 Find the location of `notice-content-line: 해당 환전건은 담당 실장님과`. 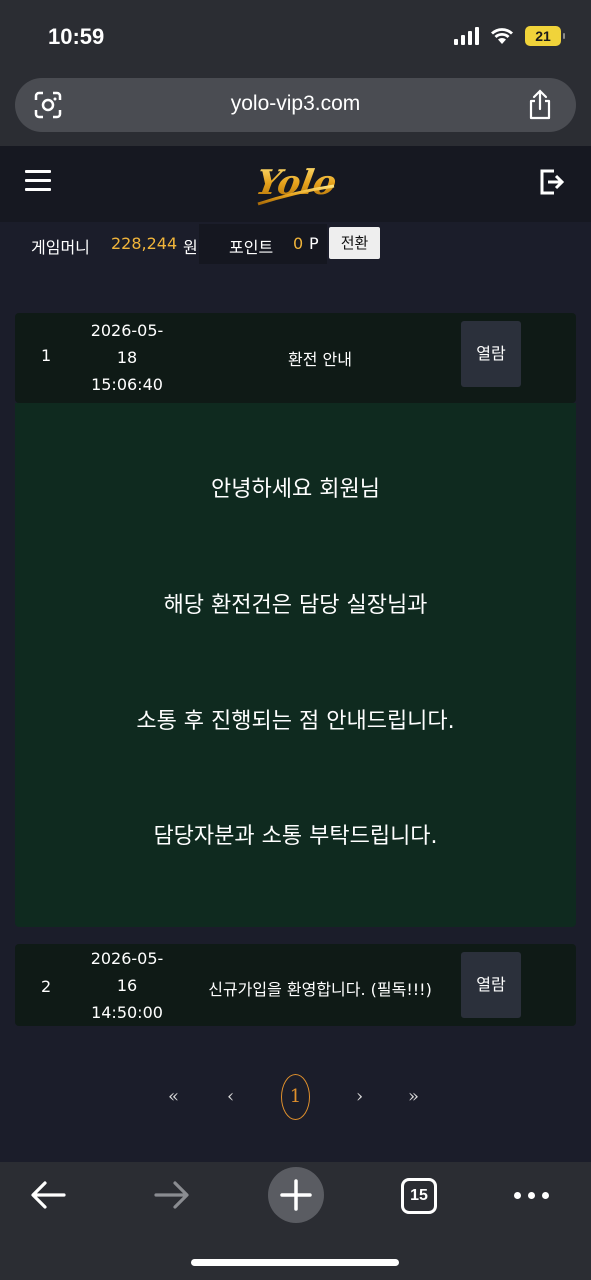

notice-content-line: 해당 환전건은 담당 실장님과 is located at coordinates (295, 605).